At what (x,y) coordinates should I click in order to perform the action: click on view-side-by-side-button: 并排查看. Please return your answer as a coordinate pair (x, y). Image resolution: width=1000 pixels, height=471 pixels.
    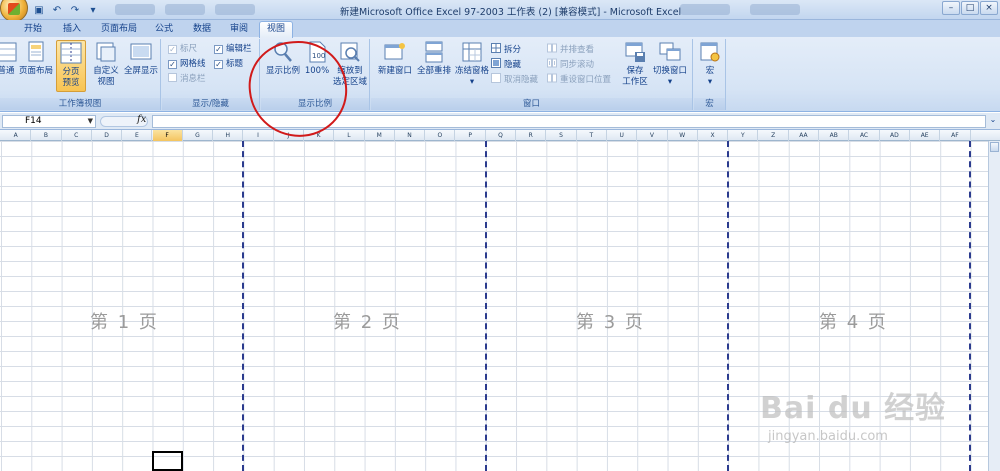
    Looking at the image, I should click on (570, 49).